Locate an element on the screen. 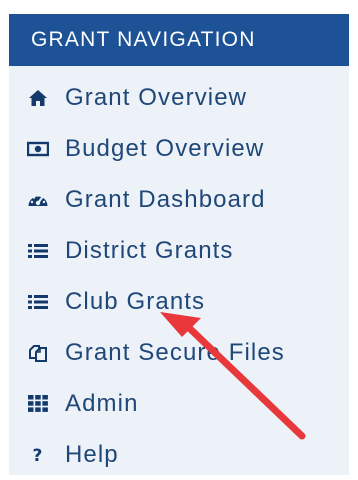  nav-item-label: Club Grants is located at coordinates (135, 301).